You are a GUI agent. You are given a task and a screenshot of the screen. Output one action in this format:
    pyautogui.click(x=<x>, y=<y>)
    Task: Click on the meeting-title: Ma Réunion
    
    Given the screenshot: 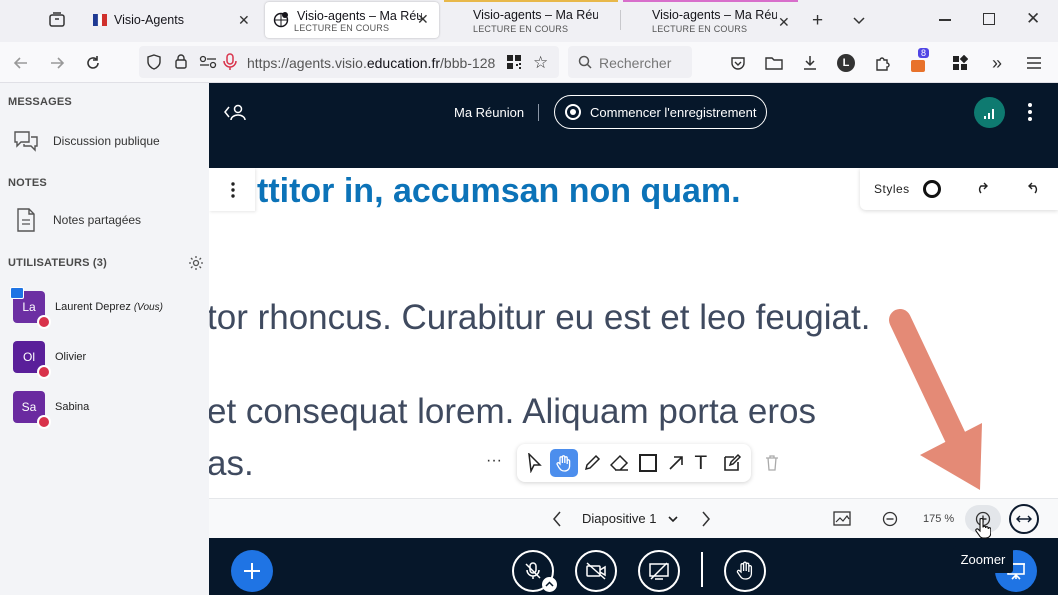 What is the action you would take?
    pyautogui.click(x=489, y=112)
    